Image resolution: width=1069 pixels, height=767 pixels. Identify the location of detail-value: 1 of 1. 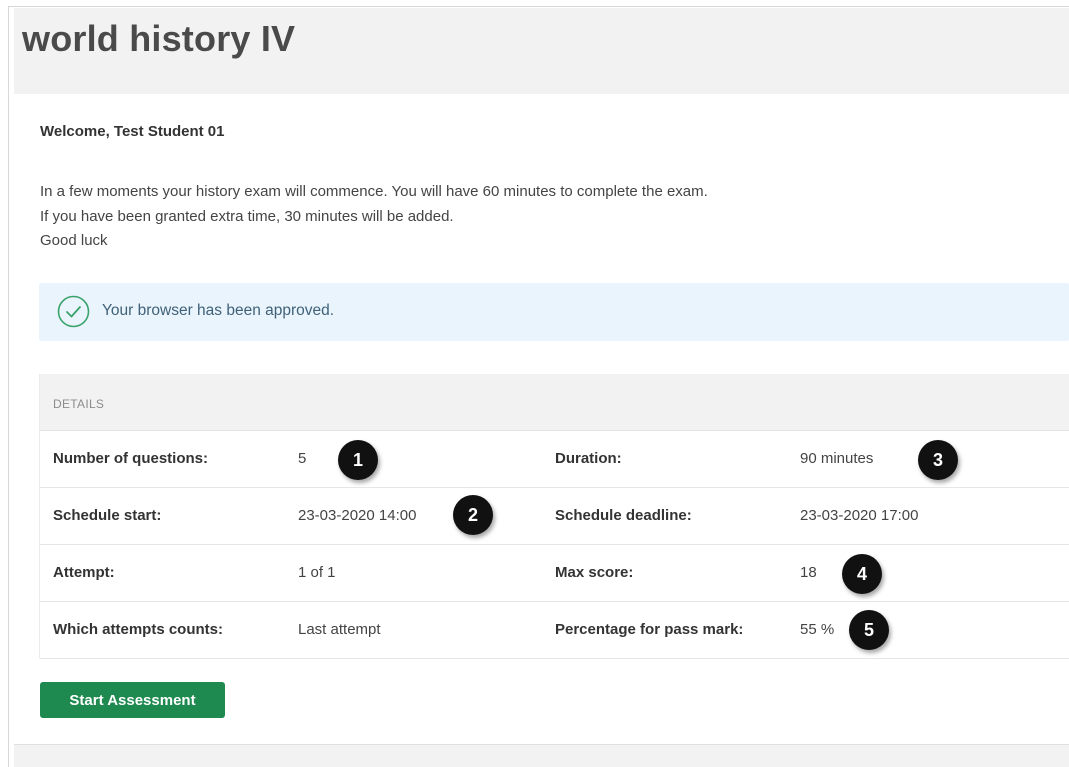
(317, 572).